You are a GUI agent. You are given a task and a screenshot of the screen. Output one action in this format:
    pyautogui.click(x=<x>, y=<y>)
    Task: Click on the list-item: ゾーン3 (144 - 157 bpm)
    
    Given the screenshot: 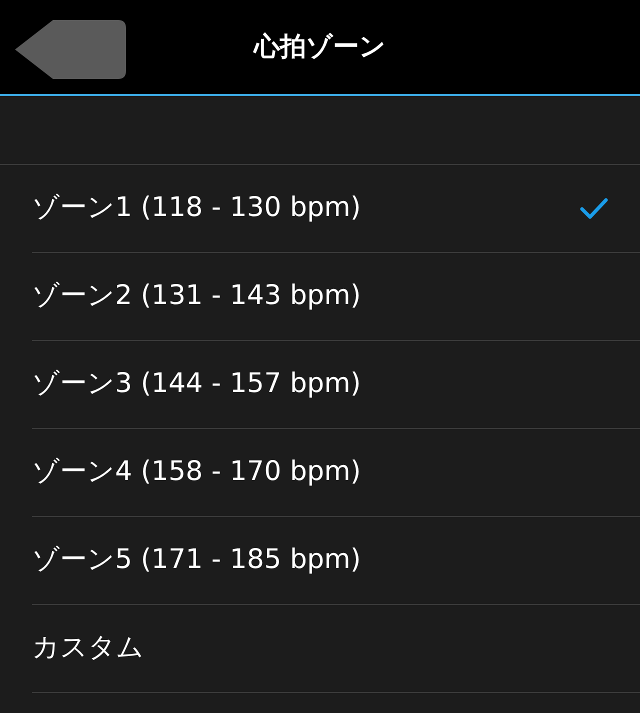 What is the action you would take?
    pyautogui.click(x=336, y=385)
    